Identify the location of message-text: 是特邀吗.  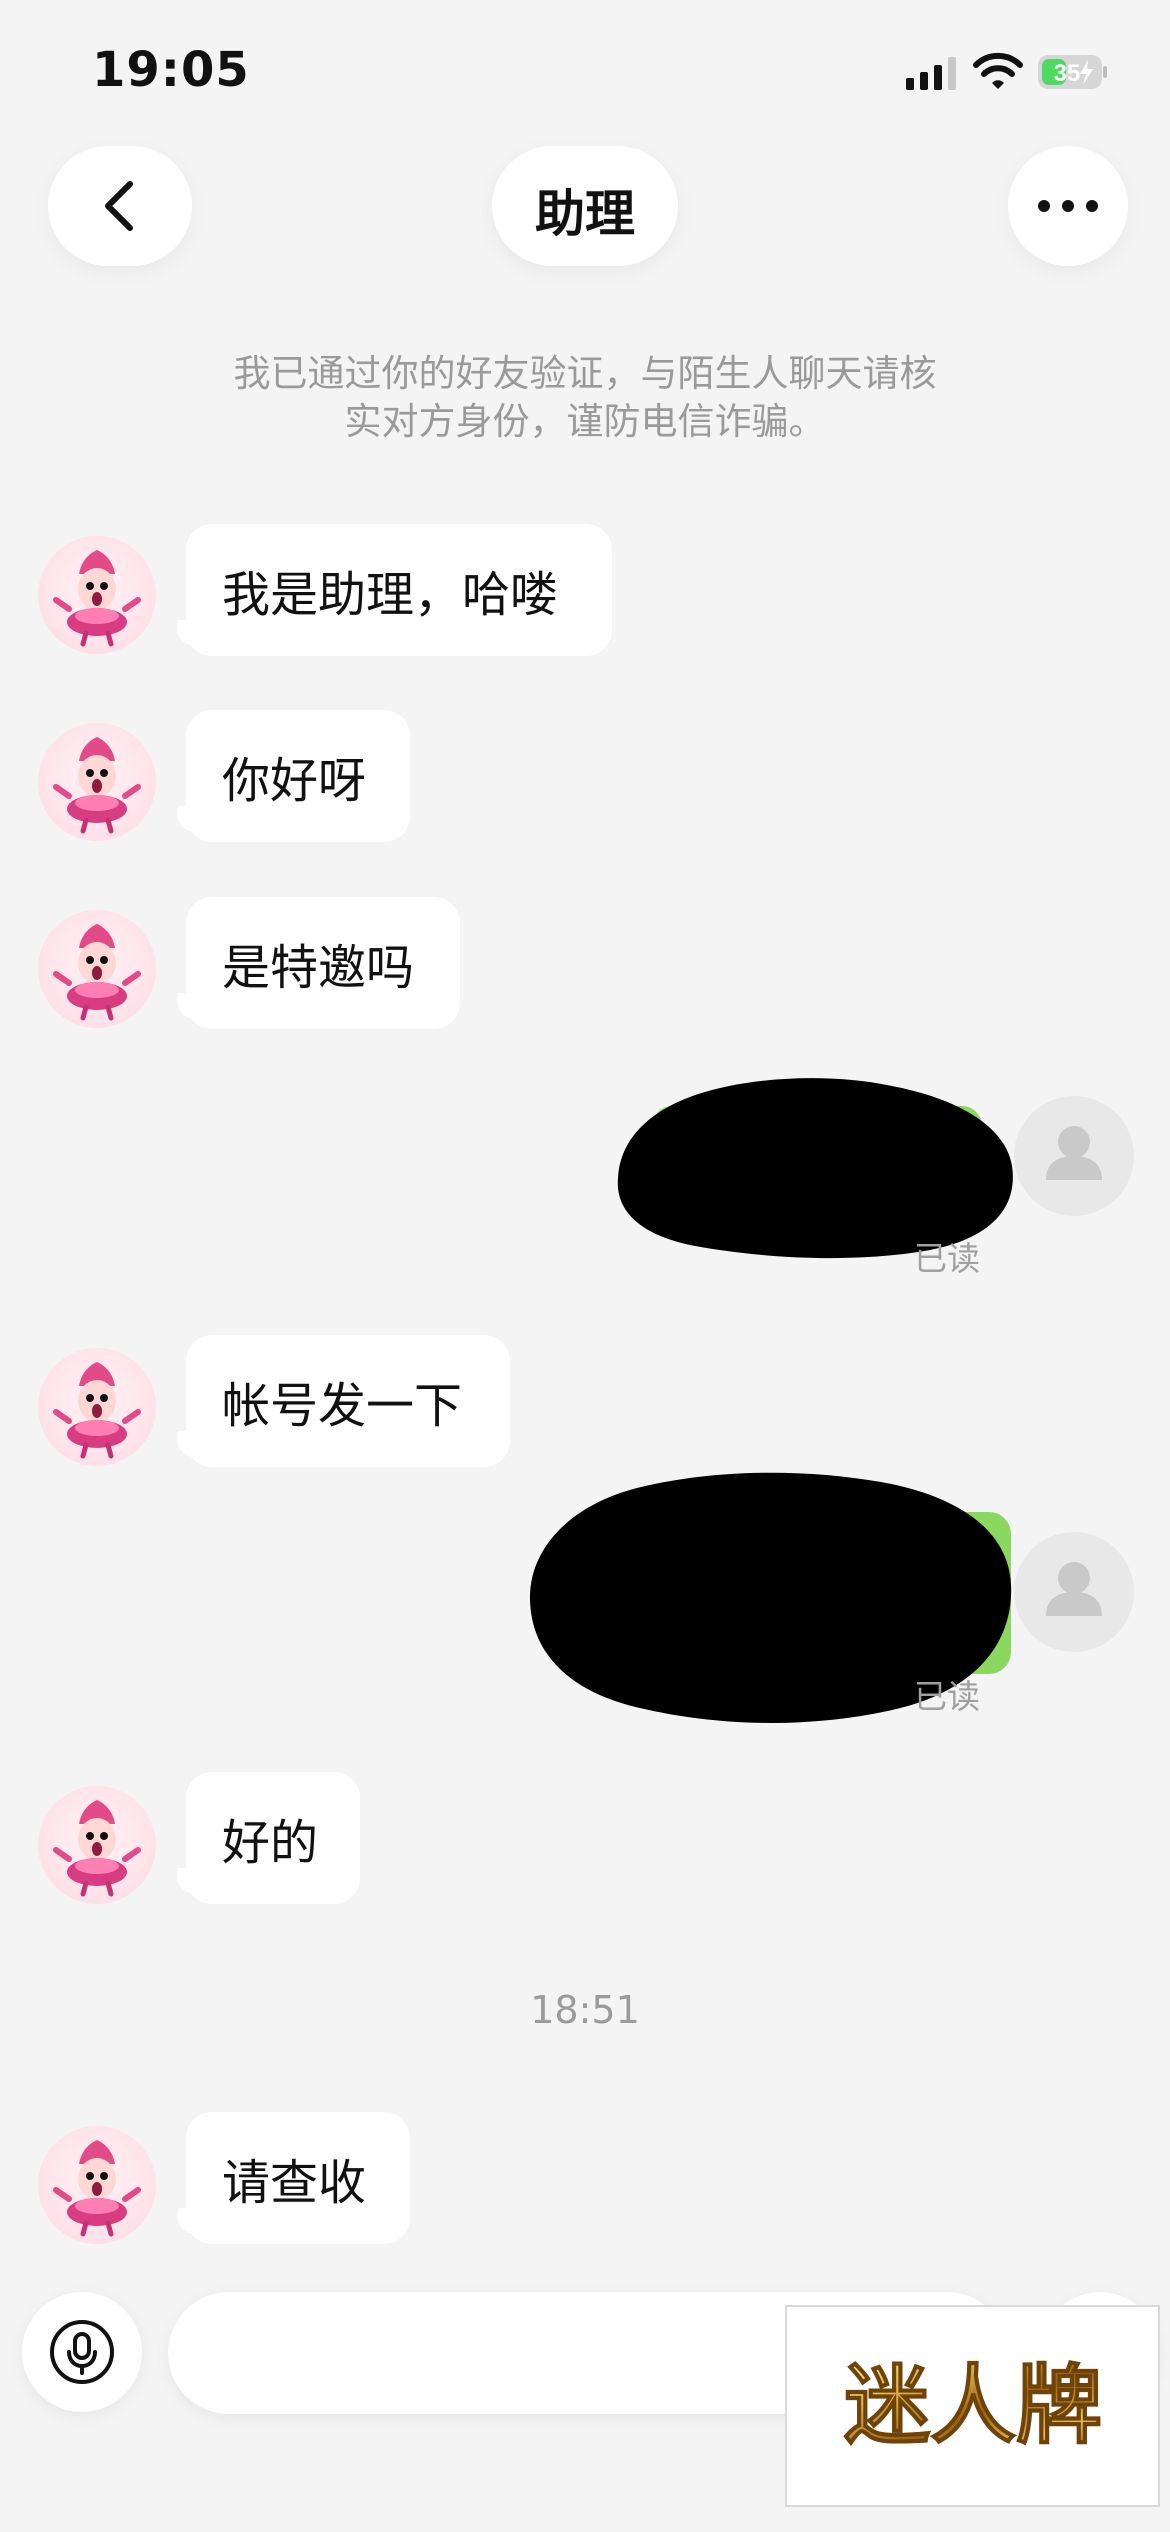
(318, 968).